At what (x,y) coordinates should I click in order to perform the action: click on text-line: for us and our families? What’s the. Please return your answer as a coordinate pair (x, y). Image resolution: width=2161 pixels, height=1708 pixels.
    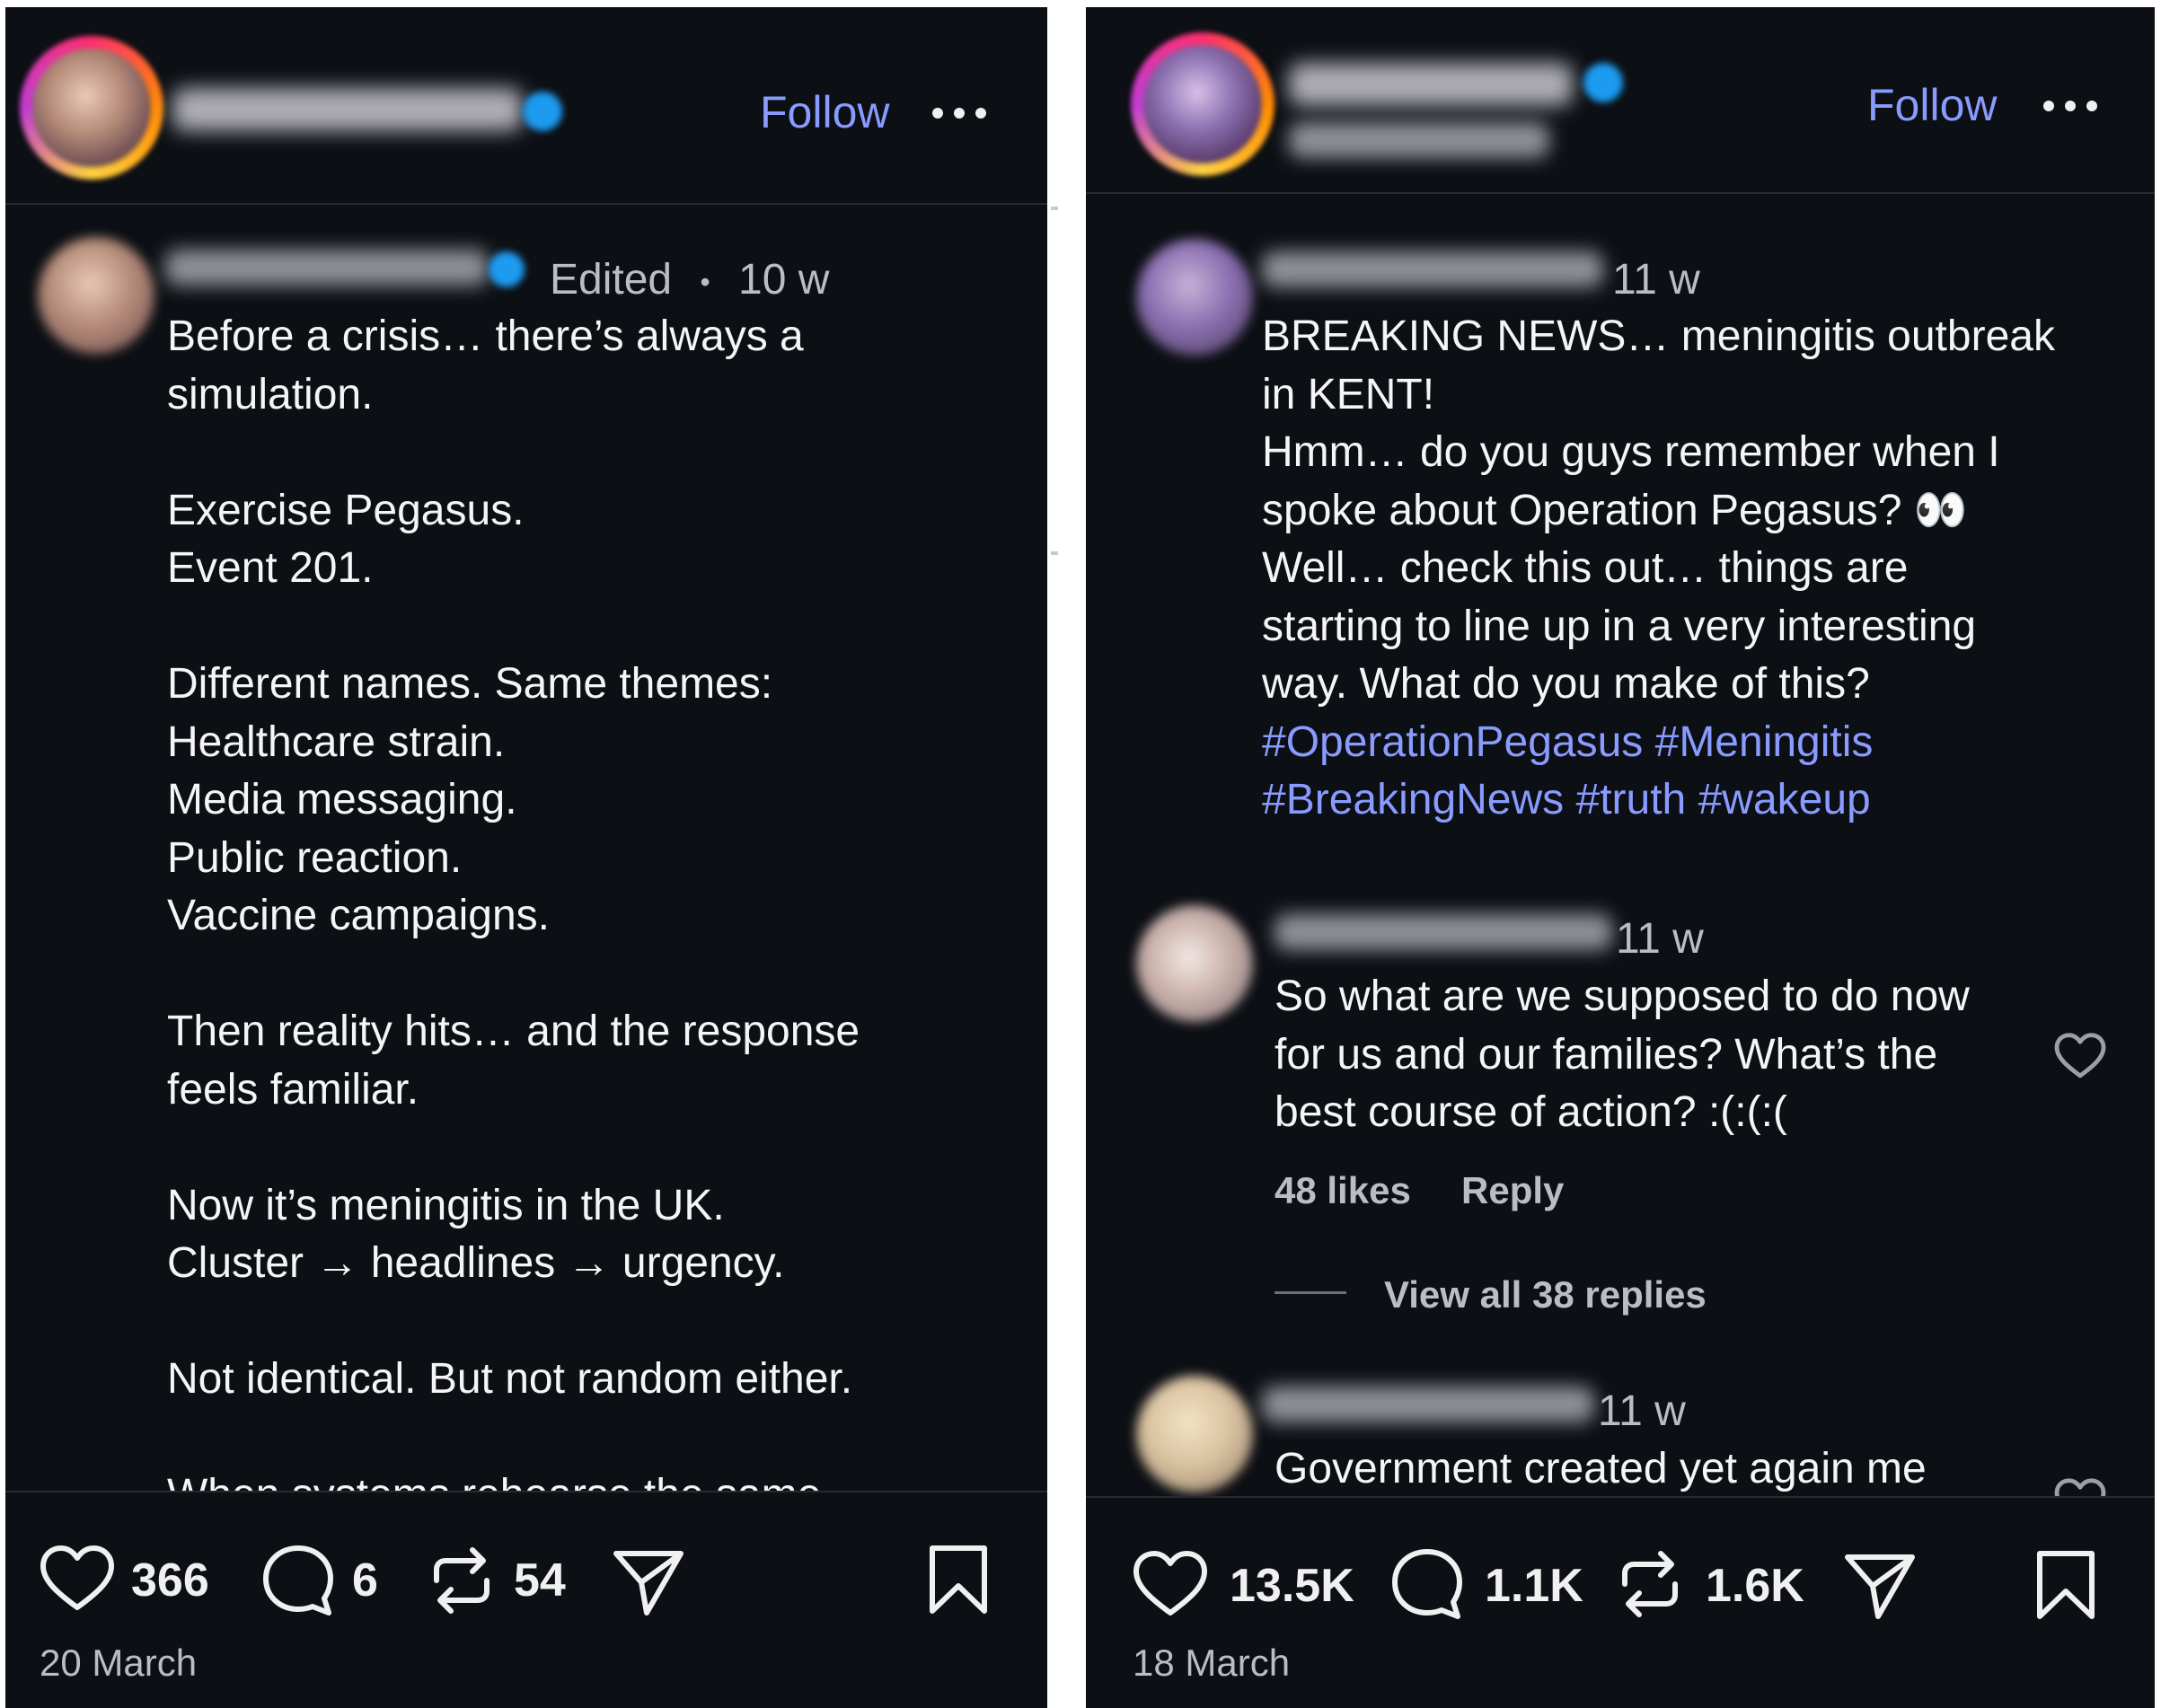
    Looking at the image, I should click on (1606, 1054).